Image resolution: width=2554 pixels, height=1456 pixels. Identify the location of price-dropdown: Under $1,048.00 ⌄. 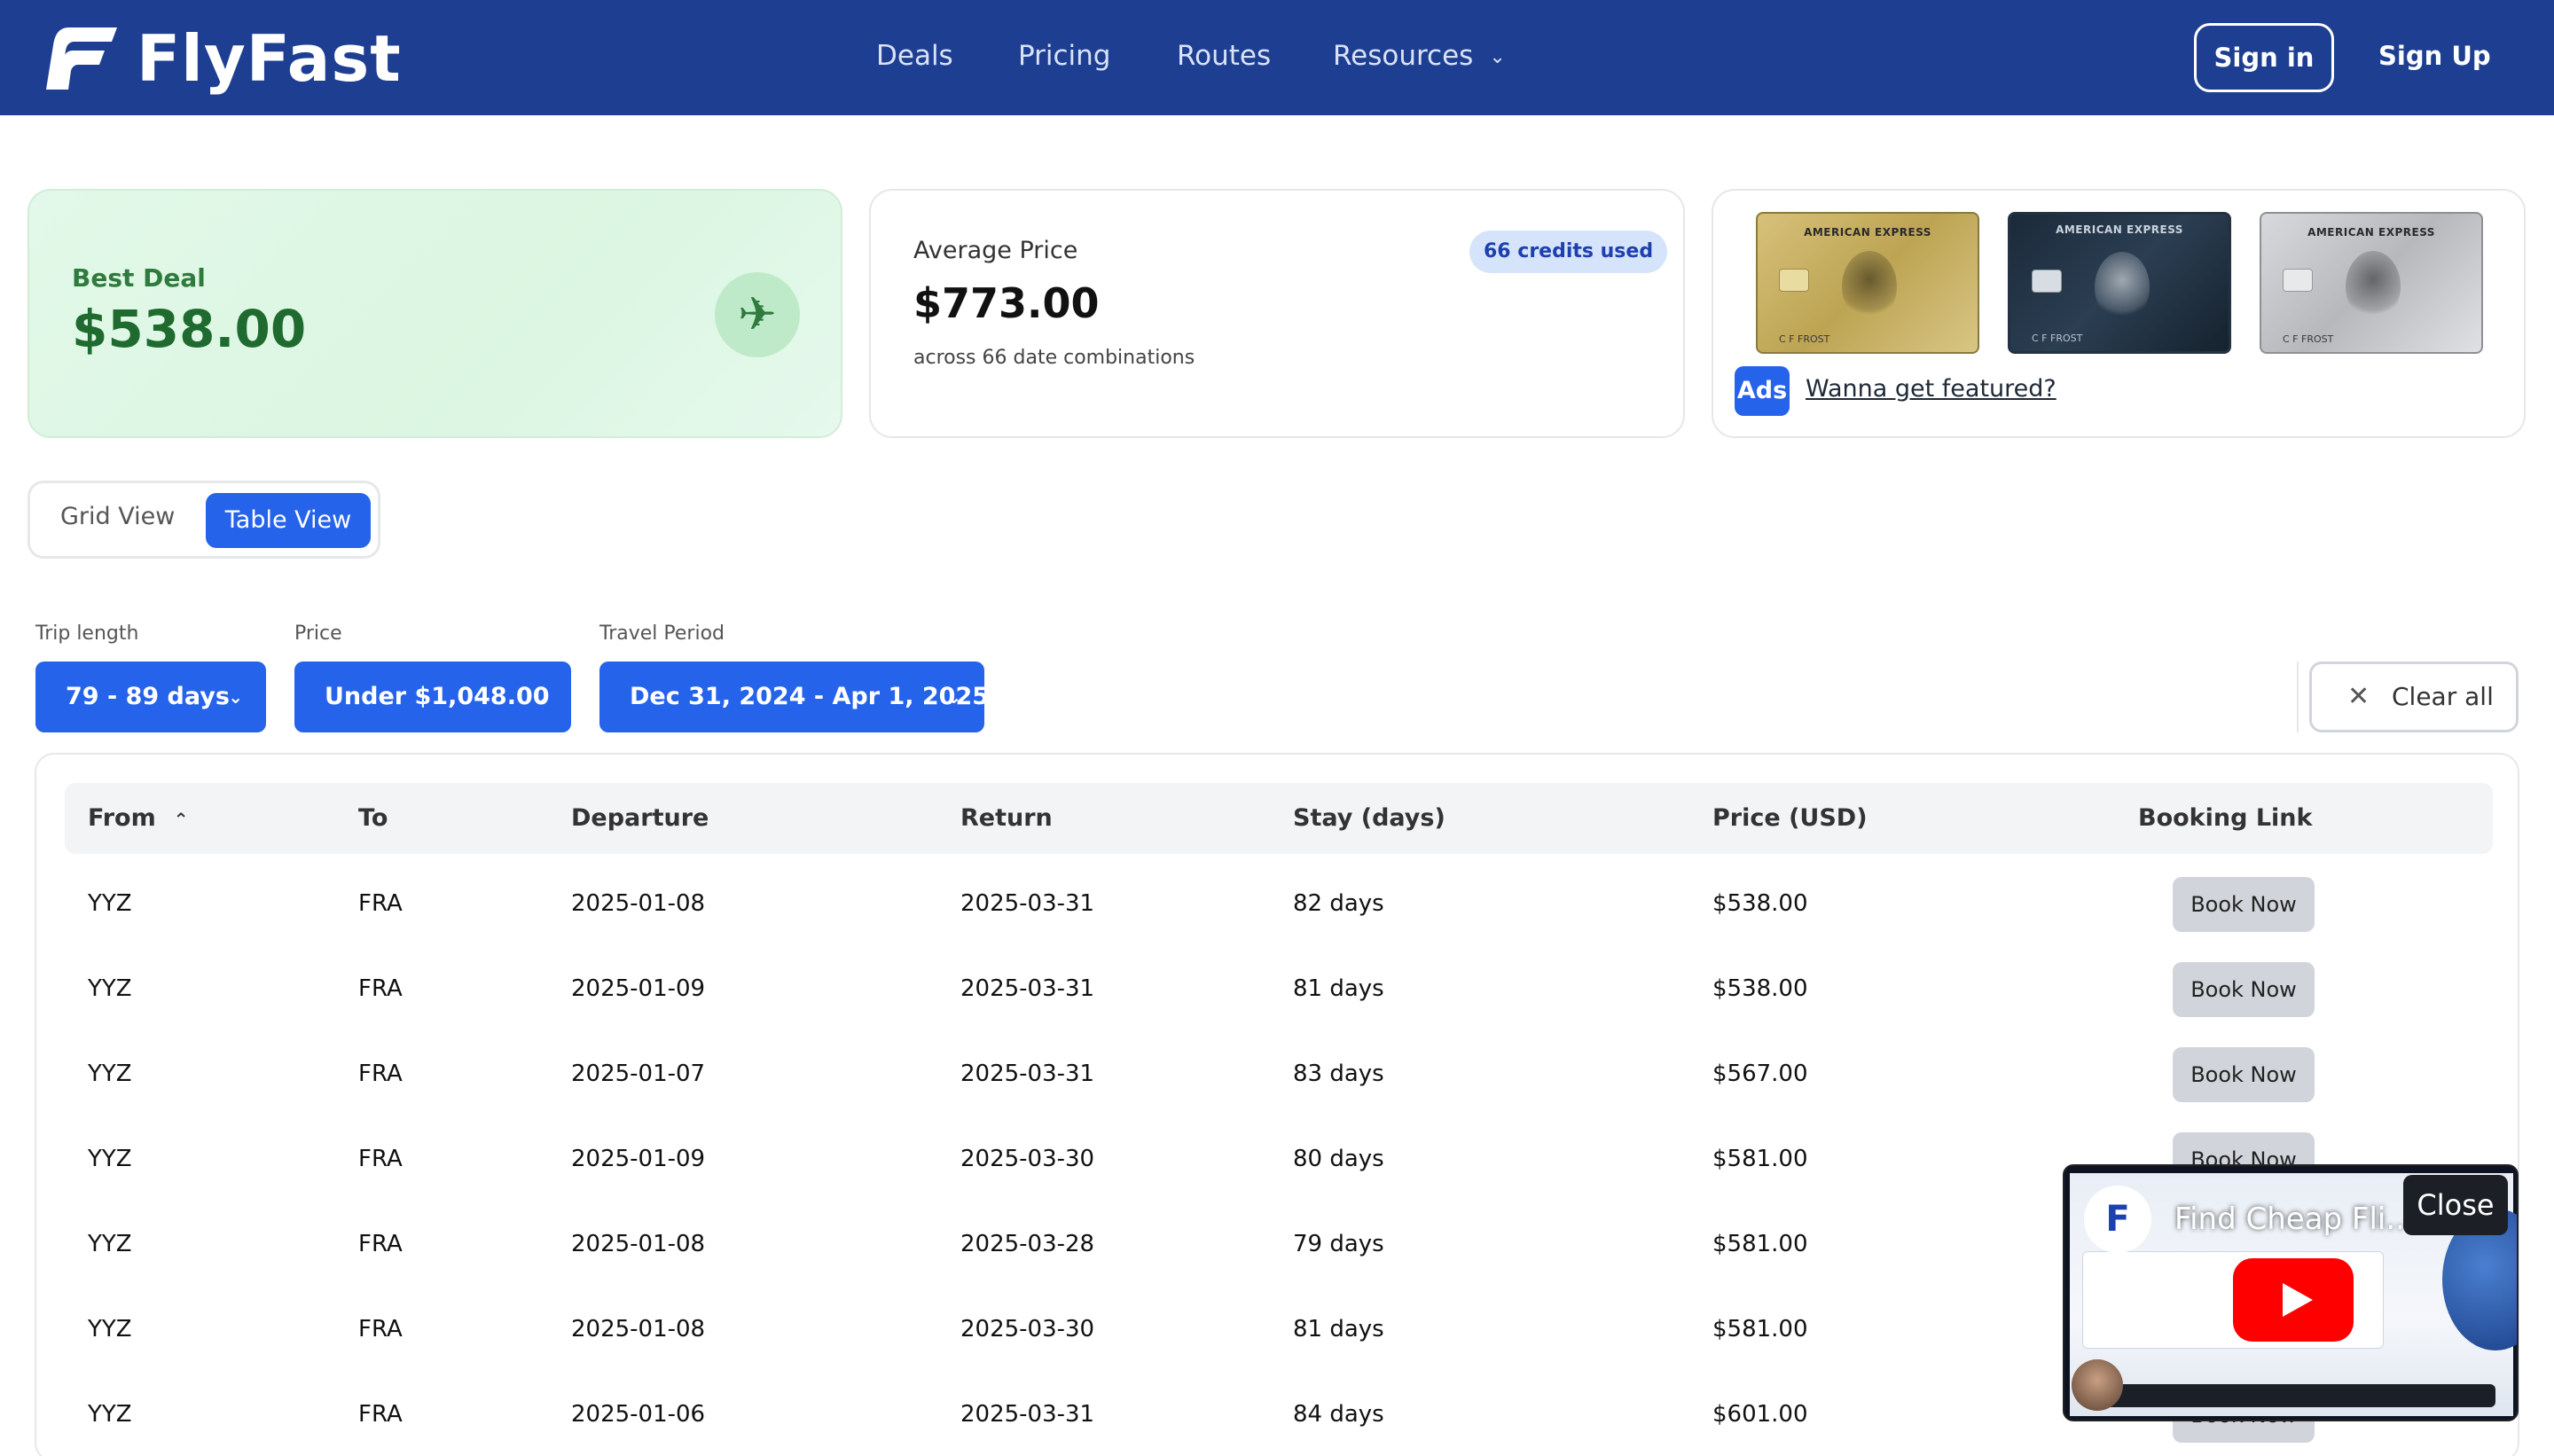
(432, 696).